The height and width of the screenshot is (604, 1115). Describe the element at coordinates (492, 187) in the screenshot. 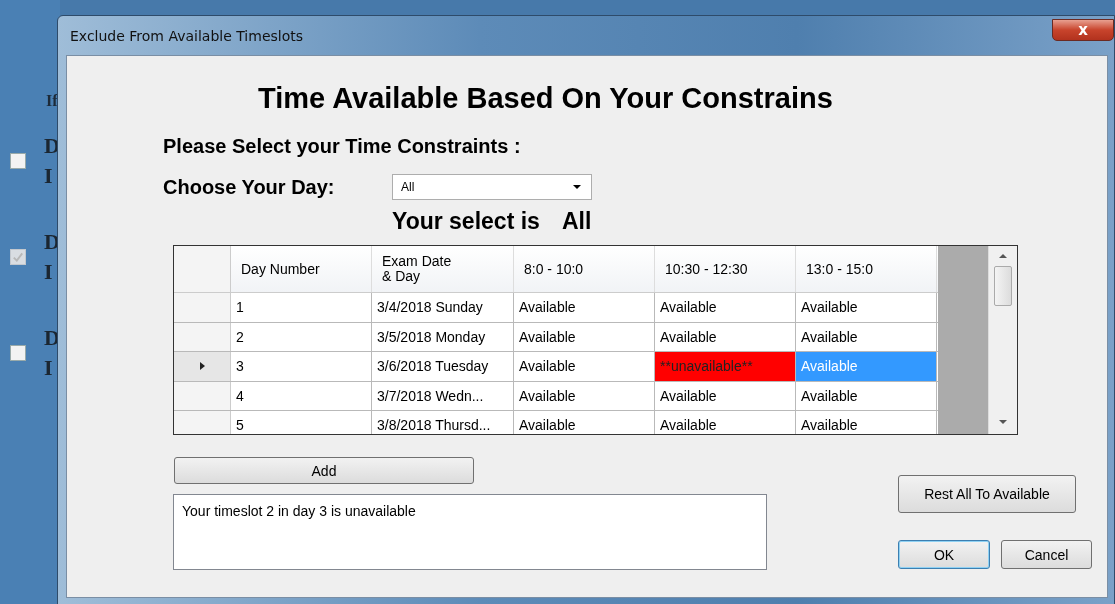

I see `day-dropdown: All` at that location.